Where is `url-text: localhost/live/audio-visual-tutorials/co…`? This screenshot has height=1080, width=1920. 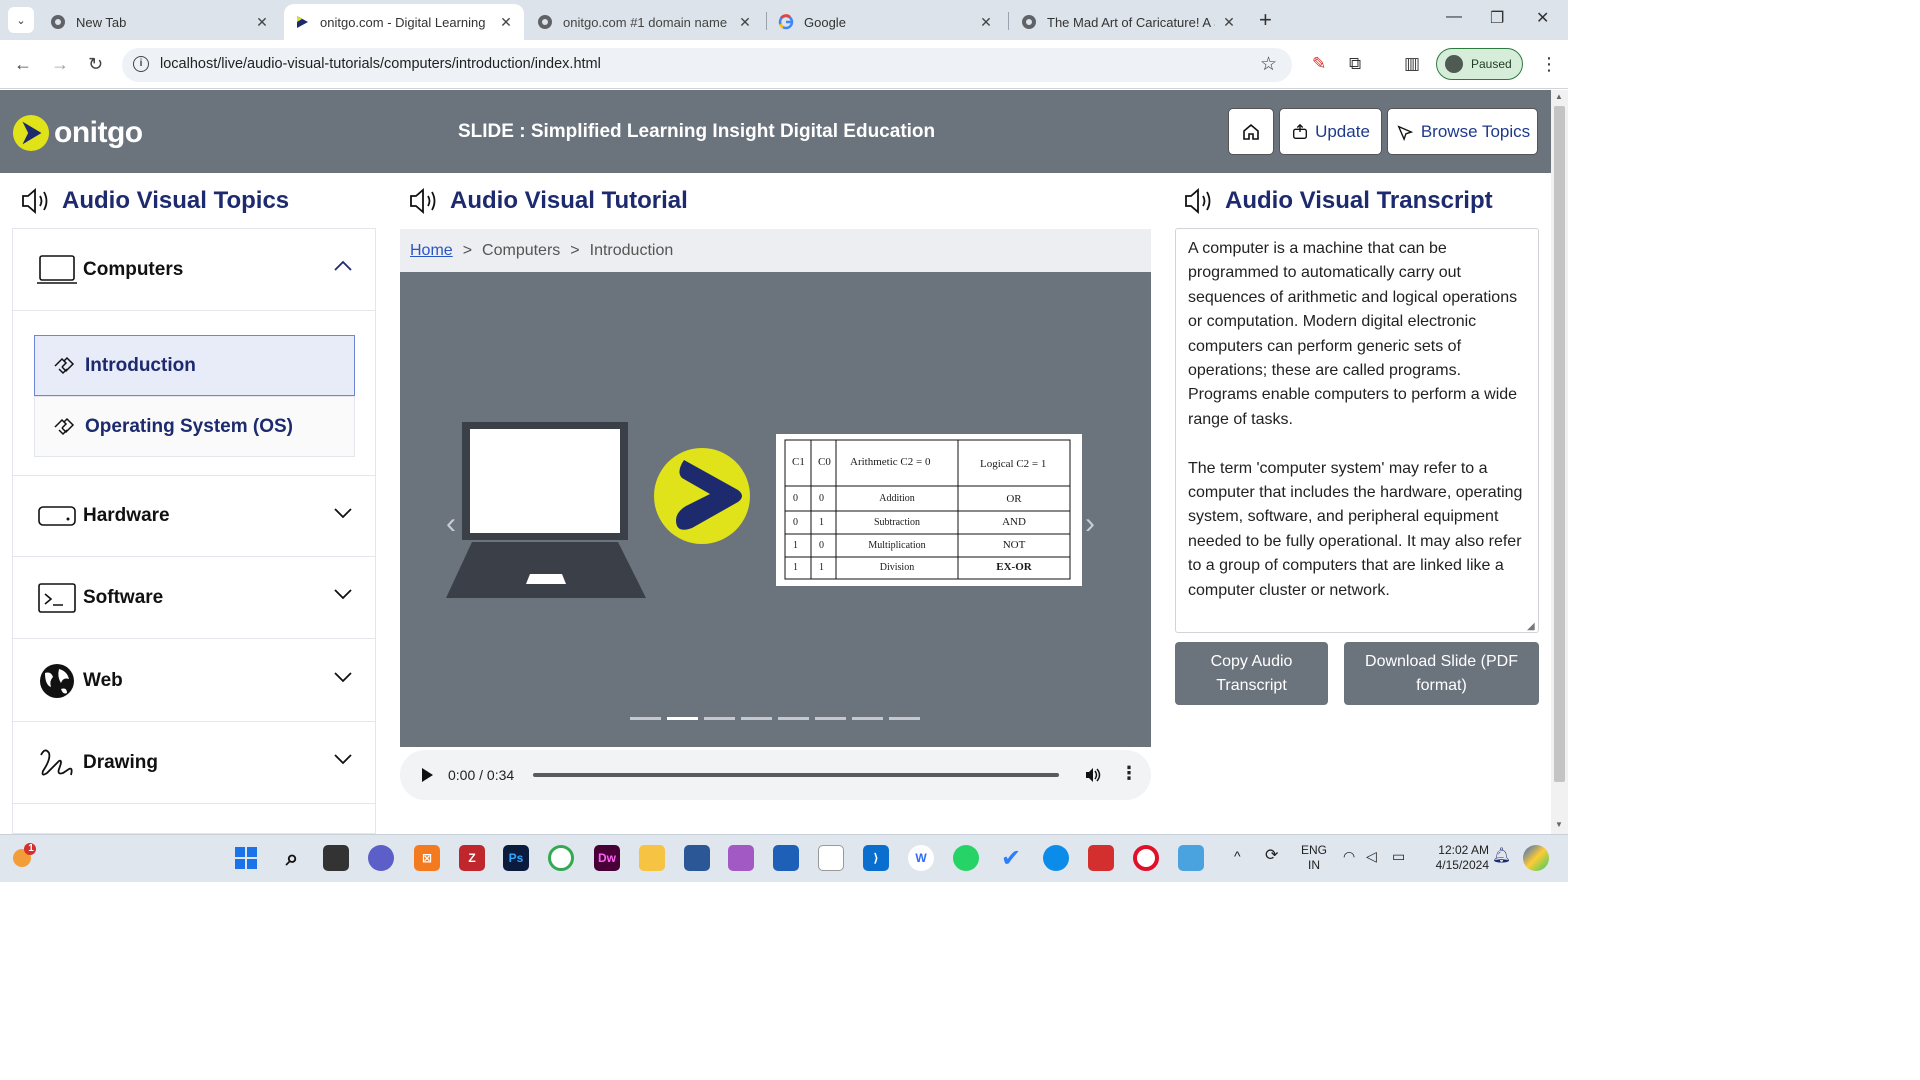 url-text: localhost/live/audio-visual-tutorials/co… is located at coordinates (380, 64).